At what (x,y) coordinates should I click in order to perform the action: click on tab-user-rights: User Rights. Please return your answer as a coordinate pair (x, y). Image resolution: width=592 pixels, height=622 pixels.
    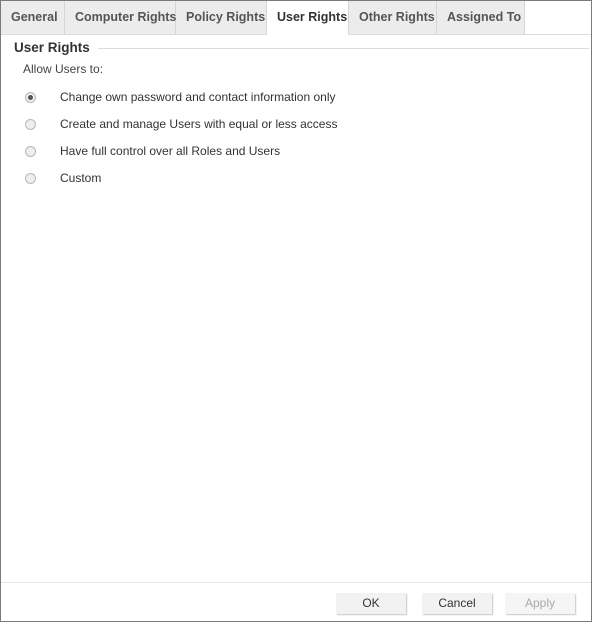
    Looking at the image, I should click on (308, 18).